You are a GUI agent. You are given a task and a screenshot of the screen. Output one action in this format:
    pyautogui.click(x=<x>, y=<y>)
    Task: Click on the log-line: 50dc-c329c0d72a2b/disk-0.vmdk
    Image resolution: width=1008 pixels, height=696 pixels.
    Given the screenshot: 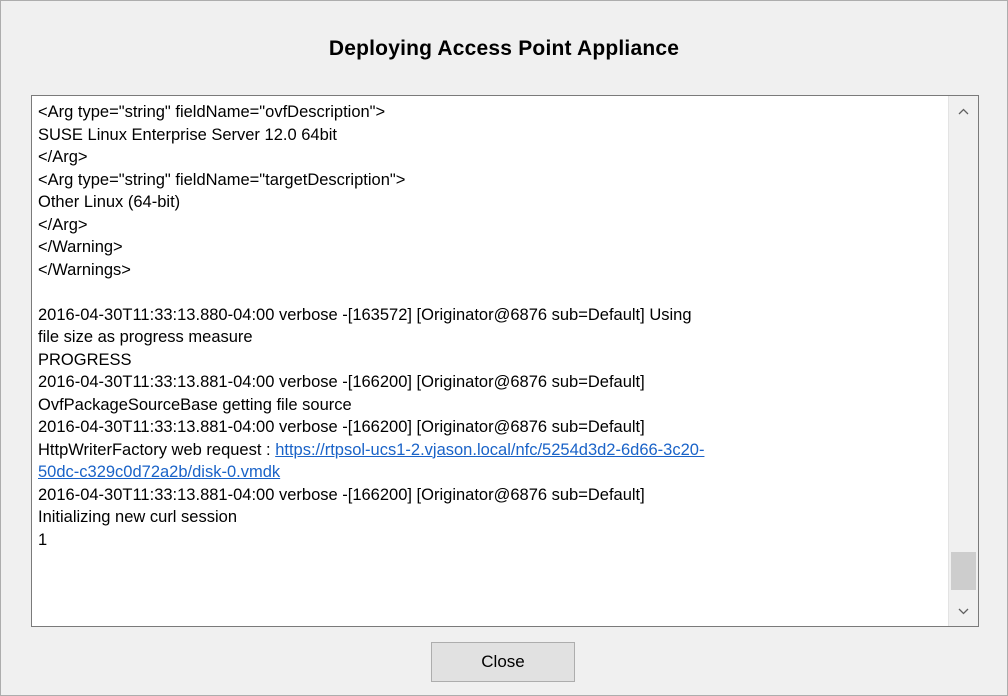 What is the action you would take?
    pyautogui.click(x=492, y=472)
    